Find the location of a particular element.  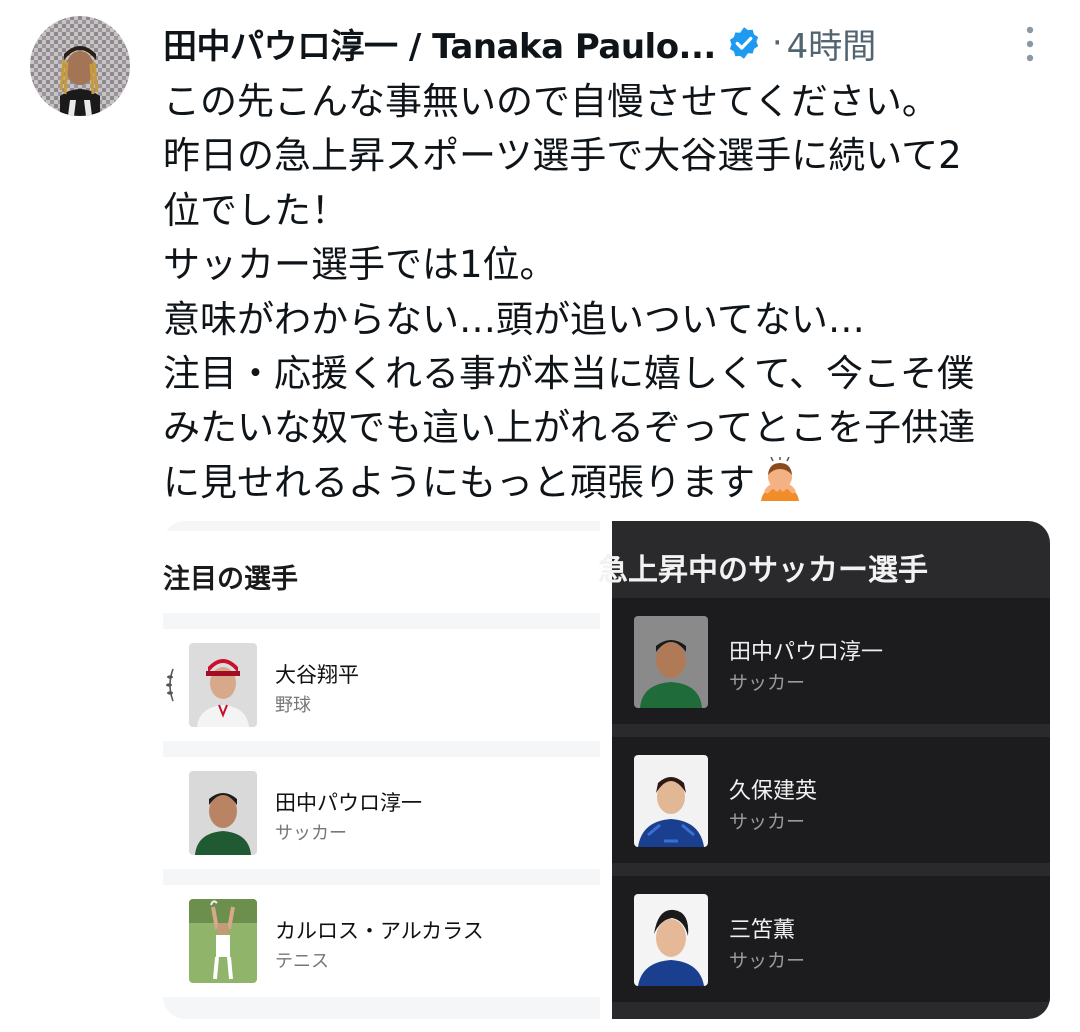

media-divider is located at coordinates (606, 770).